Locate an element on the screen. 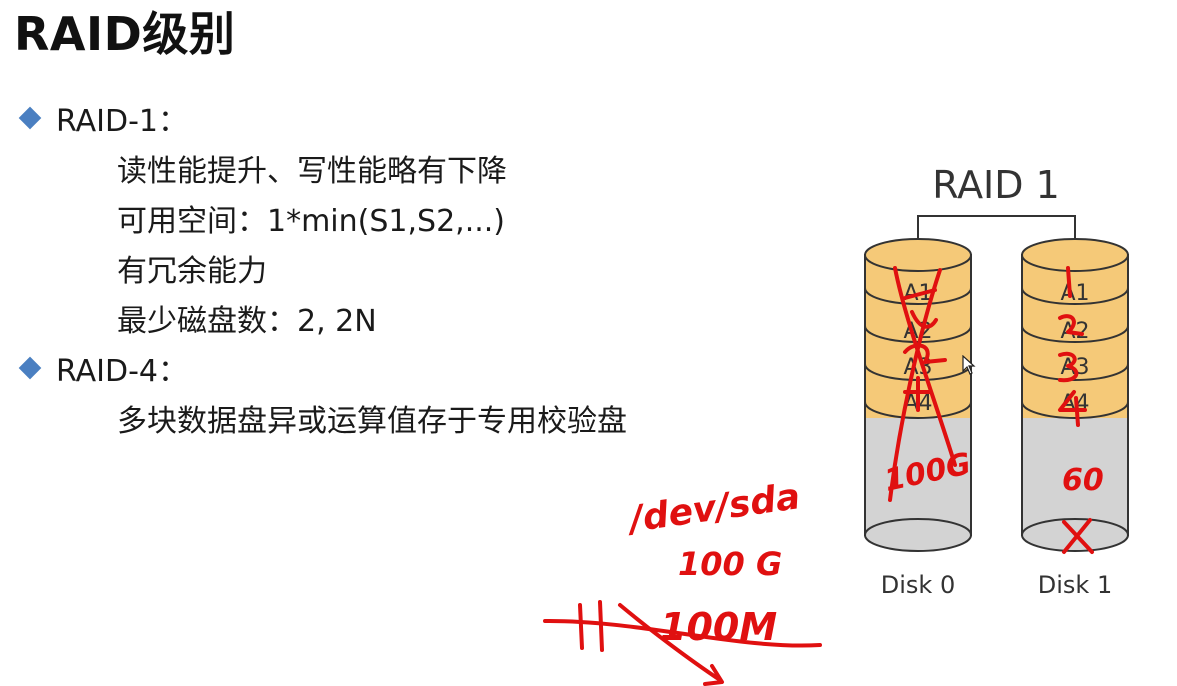 The width and height of the screenshot is (1177, 686). disk0-block-a2: A2 is located at coordinates (917, 331).